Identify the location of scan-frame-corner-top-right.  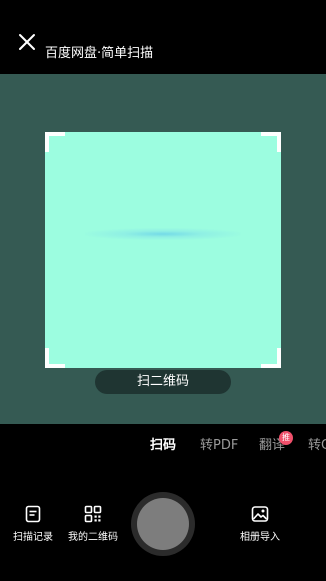
(271, 142).